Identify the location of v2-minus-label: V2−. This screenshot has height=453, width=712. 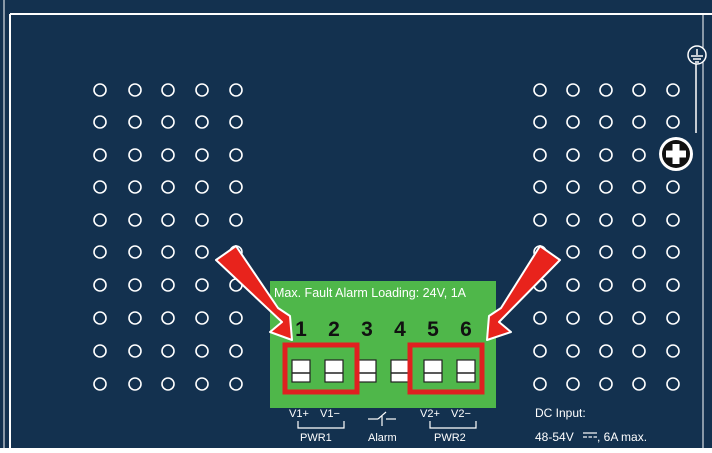
(461, 414).